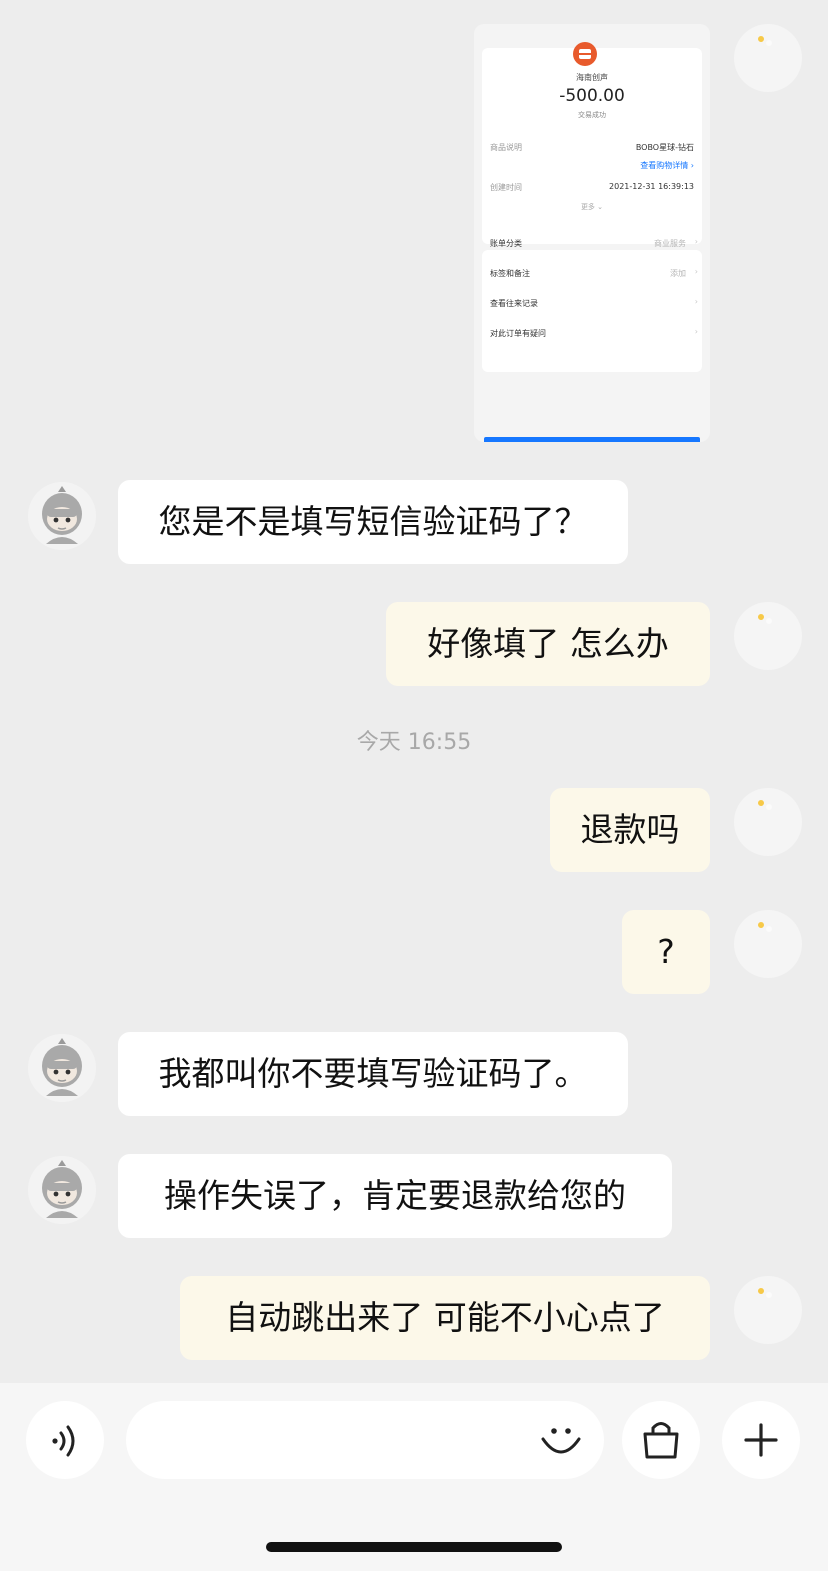  I want to click on plus-button, so click(761, 1440).